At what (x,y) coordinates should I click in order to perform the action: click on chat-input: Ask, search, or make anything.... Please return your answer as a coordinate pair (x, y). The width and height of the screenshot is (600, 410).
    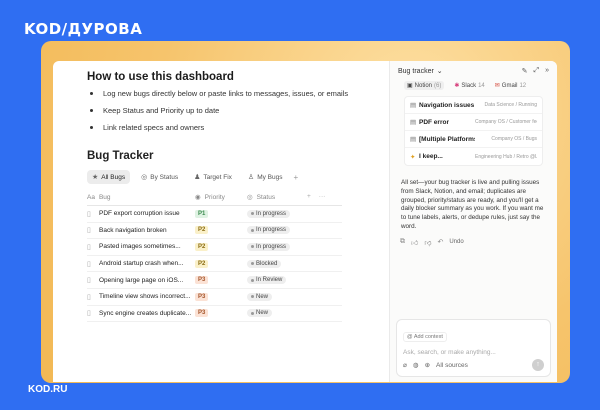
    Looking at the image, I should click on (473, 352).